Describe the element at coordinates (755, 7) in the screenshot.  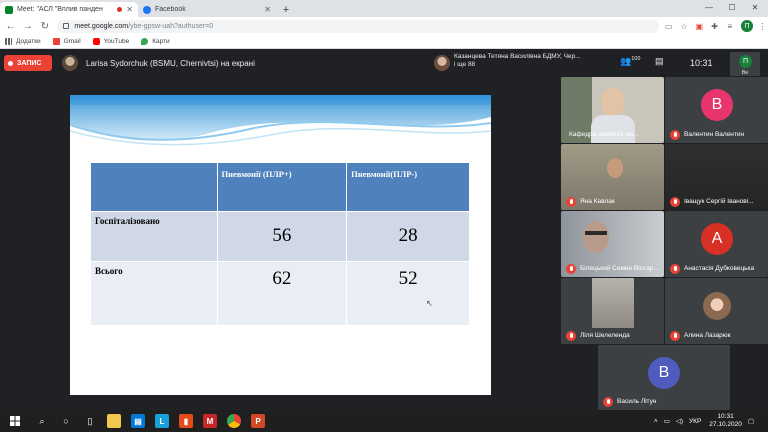
I see `close-window-button: ✕` at that location.